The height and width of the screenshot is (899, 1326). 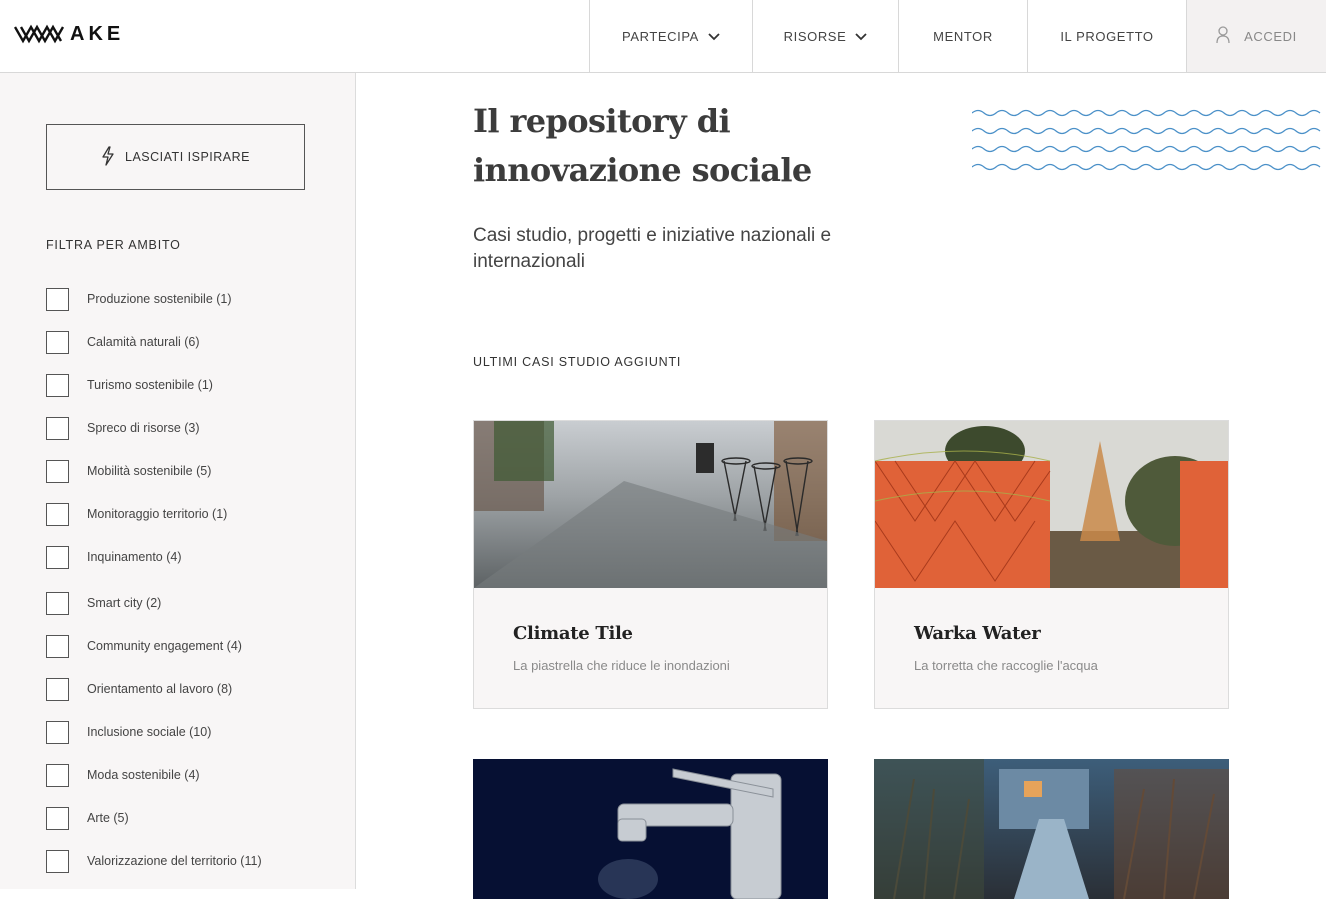 What do you see at coordinates (160, 689) in the screenshot?
I see `filter-label: Orientamento al lavoro (8)` at bounding box center [160, 689].